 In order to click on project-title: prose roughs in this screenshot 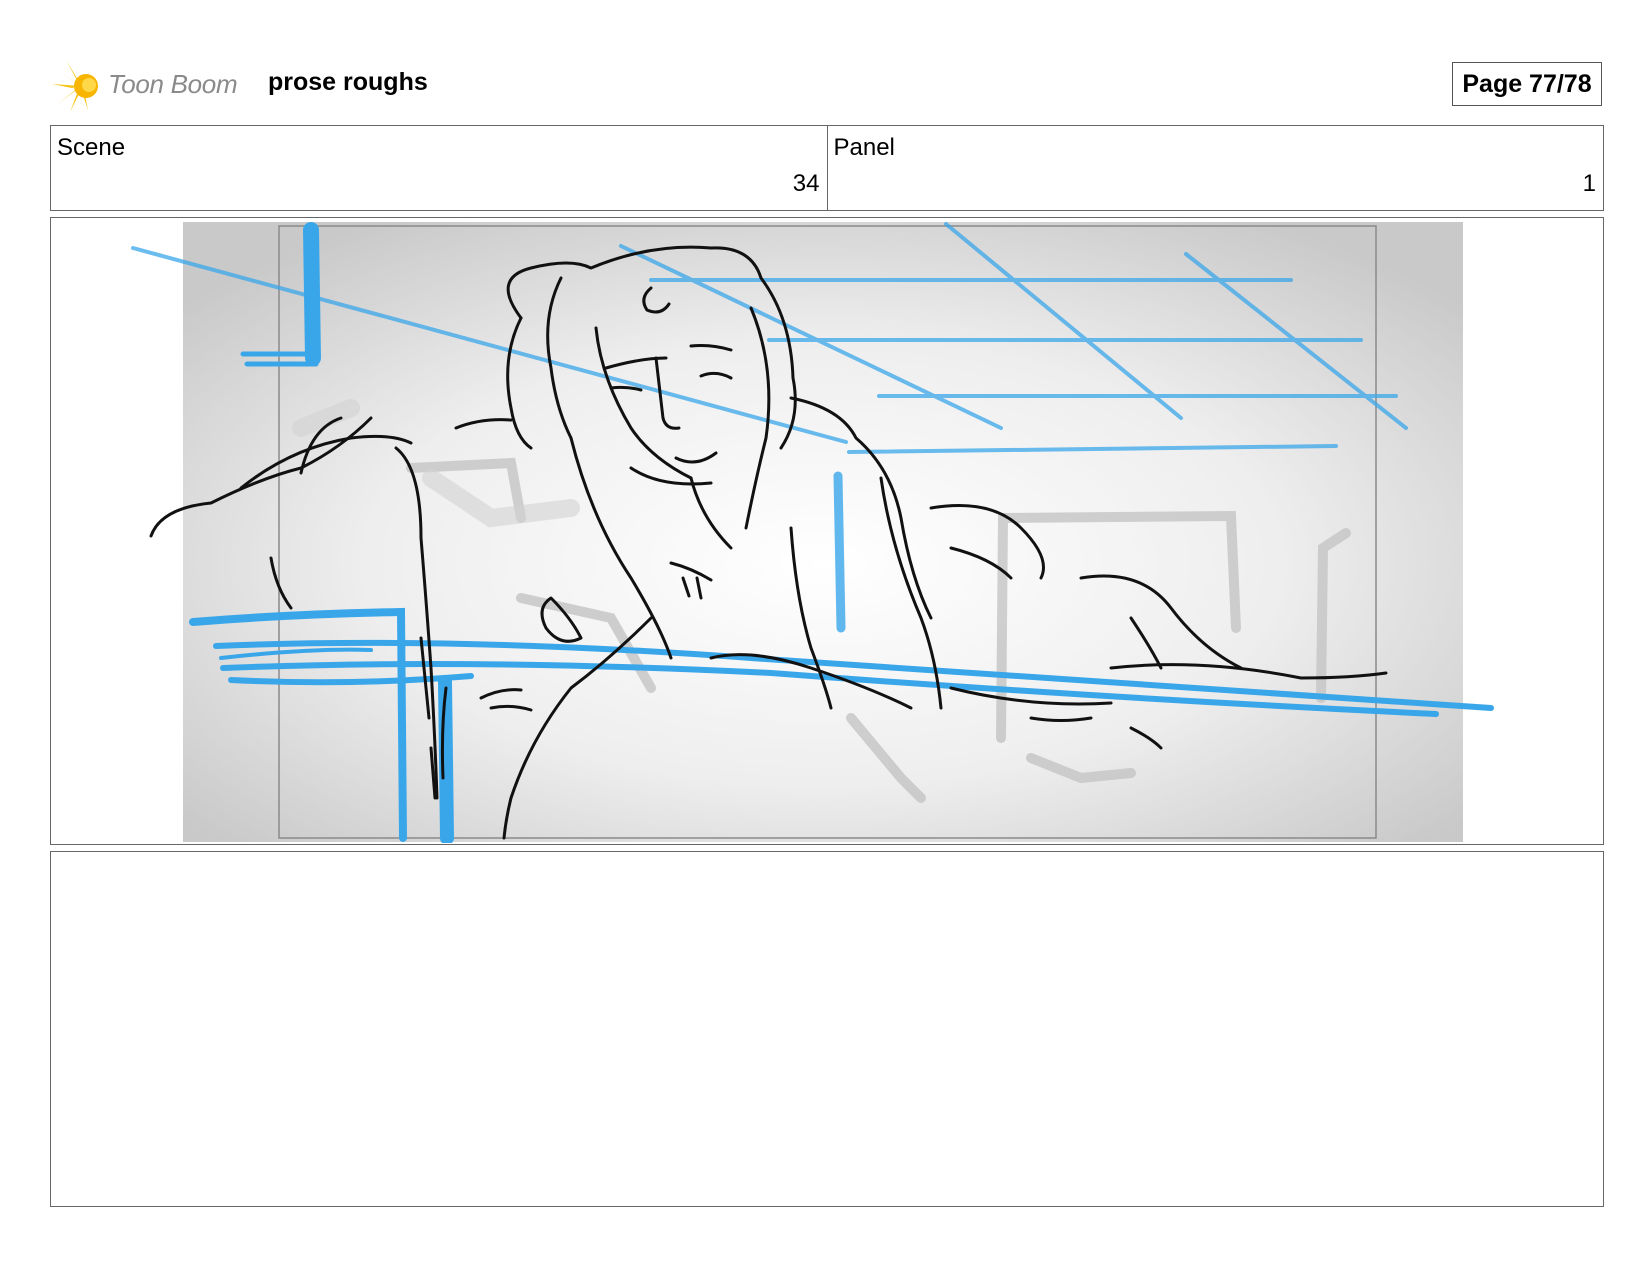, I will do `click(348, 82)`.